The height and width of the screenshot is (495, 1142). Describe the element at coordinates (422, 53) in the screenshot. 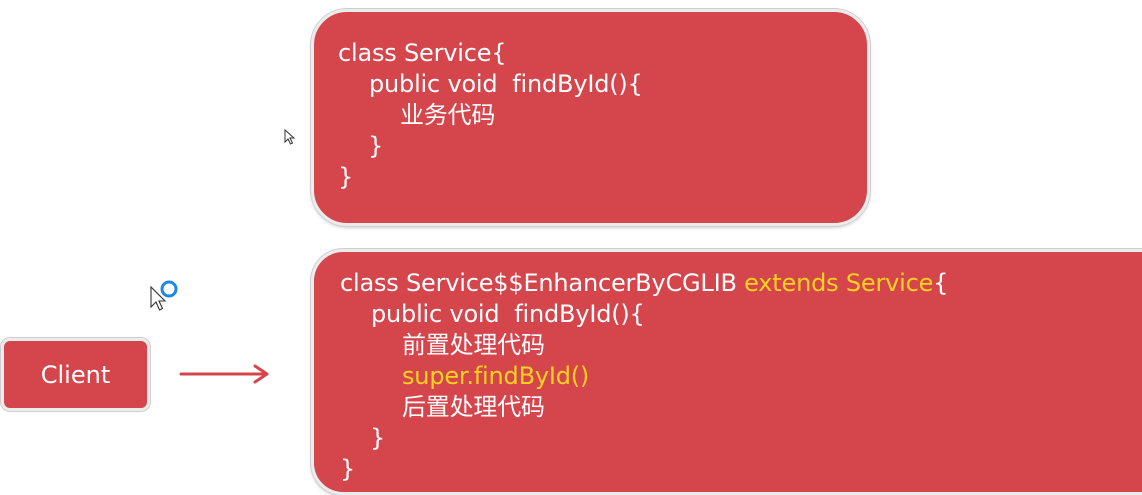

I see `code-line: class Service{` at that location.